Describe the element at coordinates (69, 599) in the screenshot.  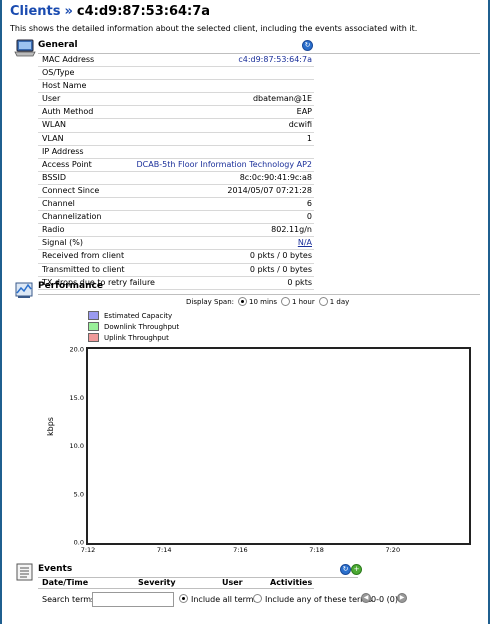
I see `search-terms-label: Search terms` at that location.